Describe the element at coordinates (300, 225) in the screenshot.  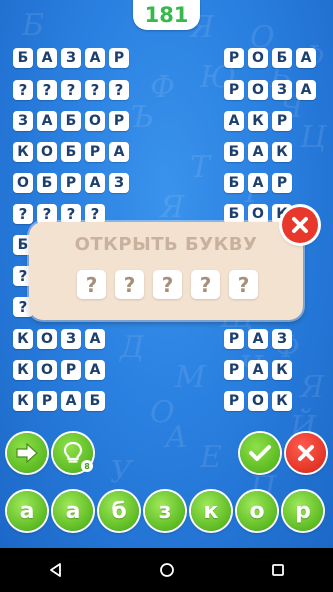
I see `dialog-close-button` at that location.